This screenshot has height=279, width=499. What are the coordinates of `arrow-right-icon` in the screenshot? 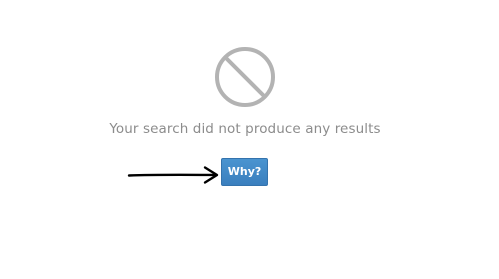 It's located at (173, 175).